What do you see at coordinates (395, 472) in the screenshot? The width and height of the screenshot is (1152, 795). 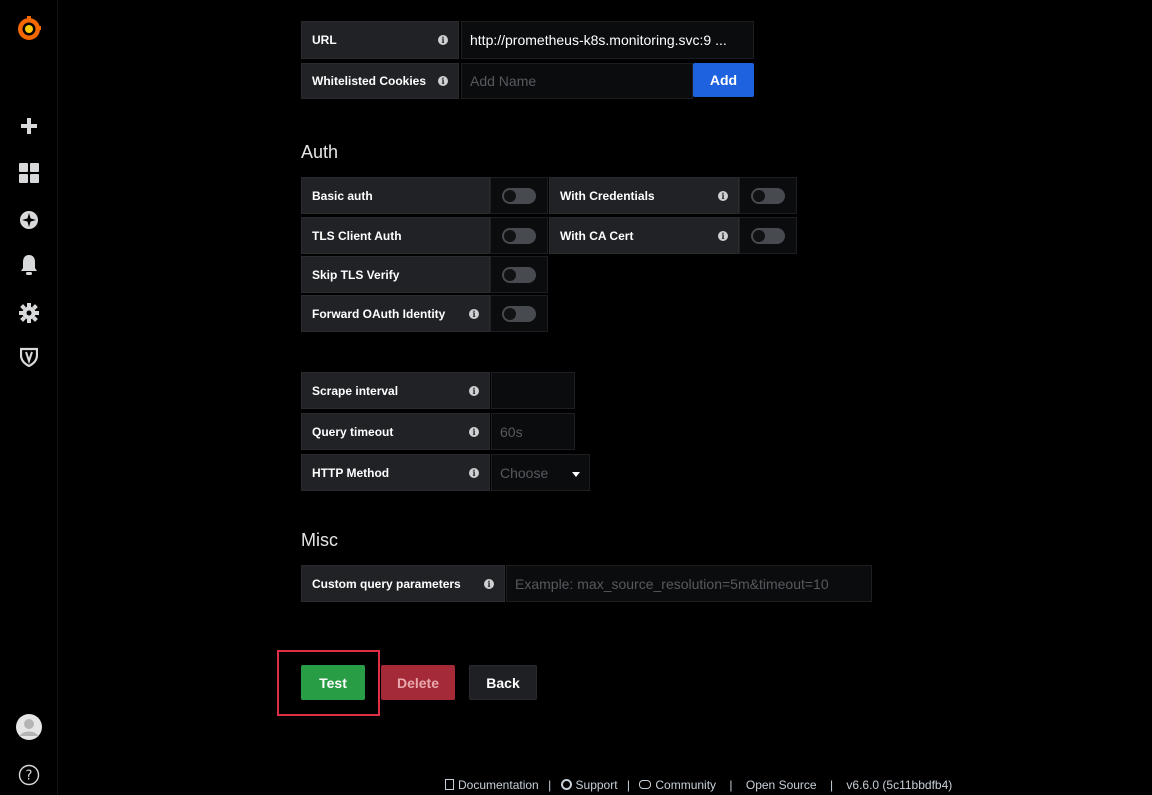 I see `http-method-label: HTTP Method i` at bounding box center [395, 472].